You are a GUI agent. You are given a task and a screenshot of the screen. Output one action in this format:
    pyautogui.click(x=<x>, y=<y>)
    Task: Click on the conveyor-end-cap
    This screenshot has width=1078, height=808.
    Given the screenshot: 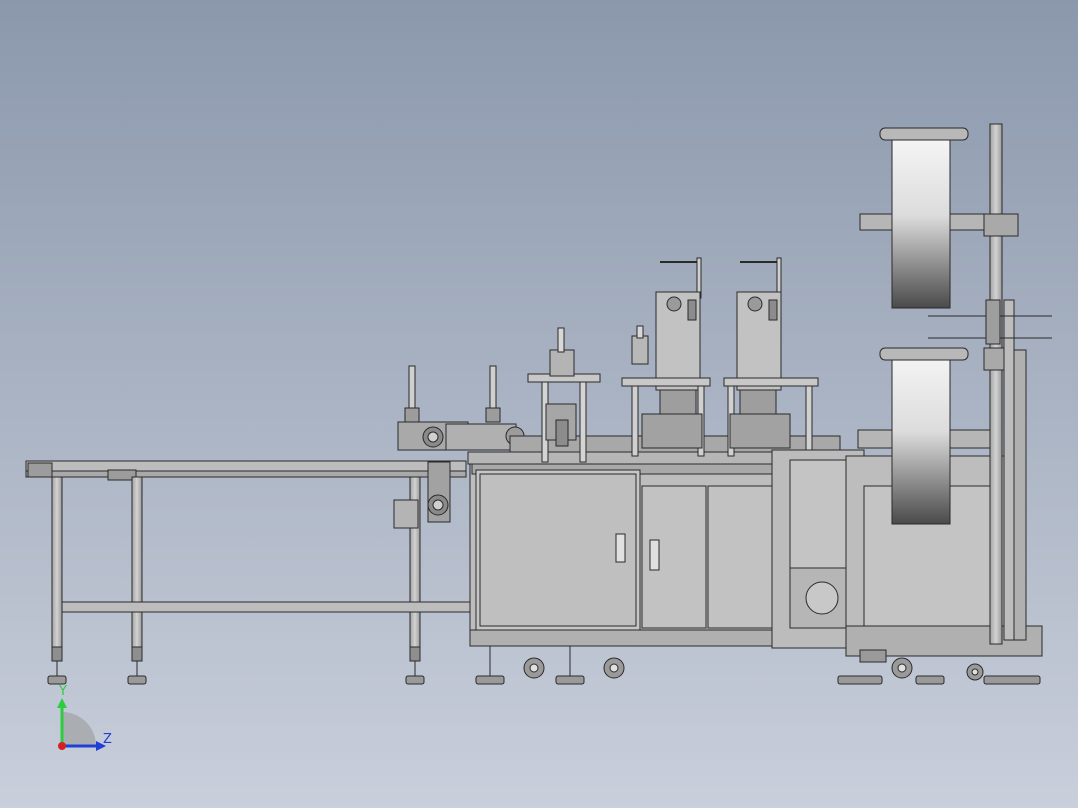 What is the action you would take?
    pyautogui.click(x=40, y=470)
    